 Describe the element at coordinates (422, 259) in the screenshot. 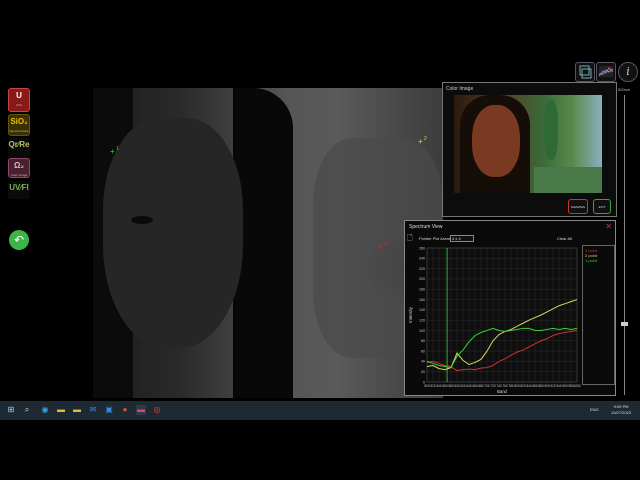

I see `y-tick-label: 240` at that location.